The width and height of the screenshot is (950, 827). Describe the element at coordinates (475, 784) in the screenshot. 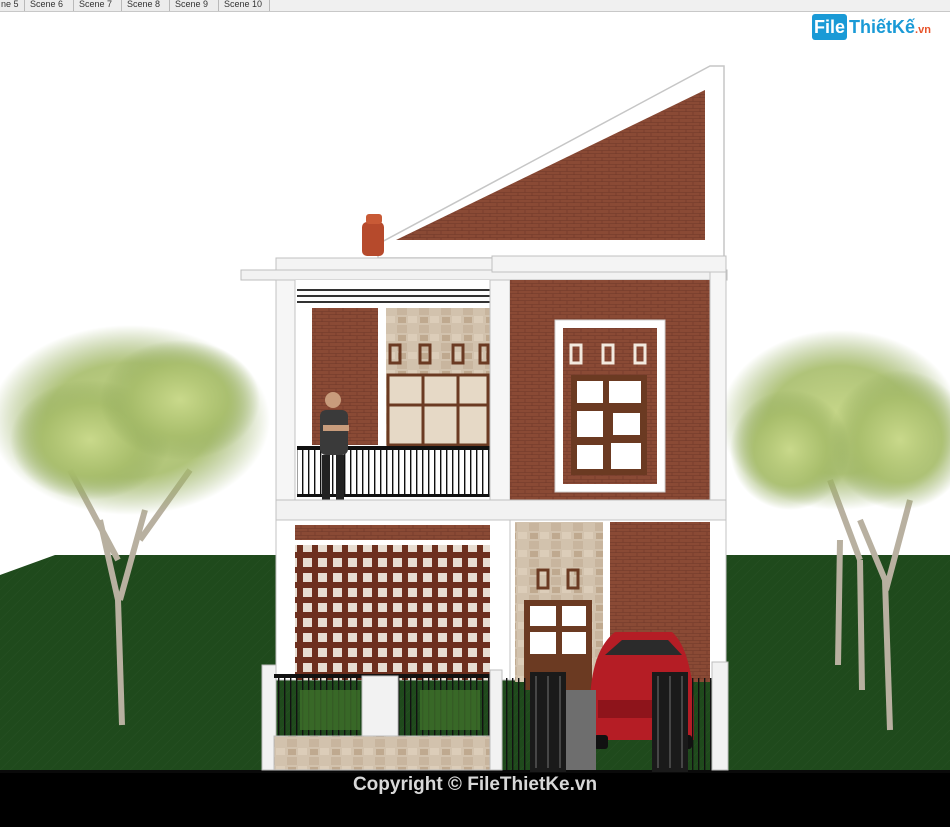

I see `copyright-text: Copyright © FileThietKe.vn` at that location.